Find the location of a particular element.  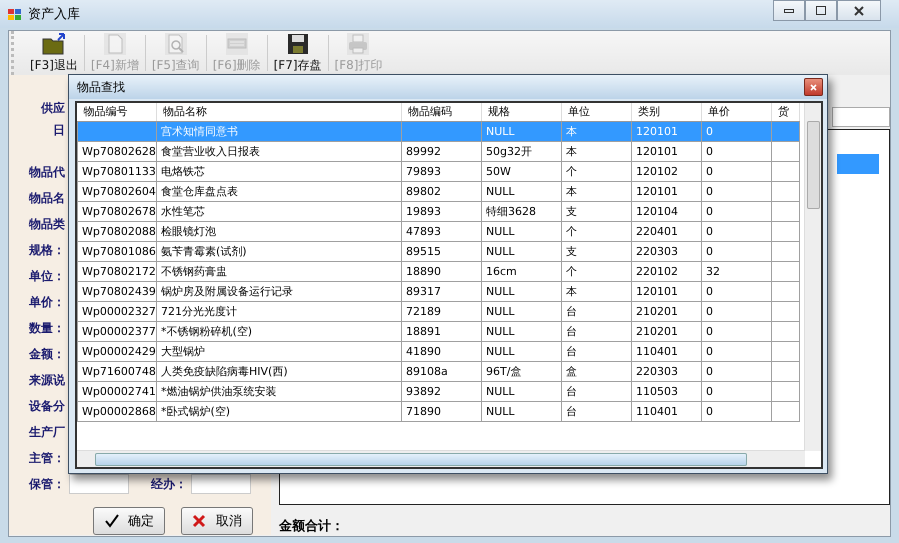

table-cell: 食堂仓库盘点表 is located at coordinates (279, 191).